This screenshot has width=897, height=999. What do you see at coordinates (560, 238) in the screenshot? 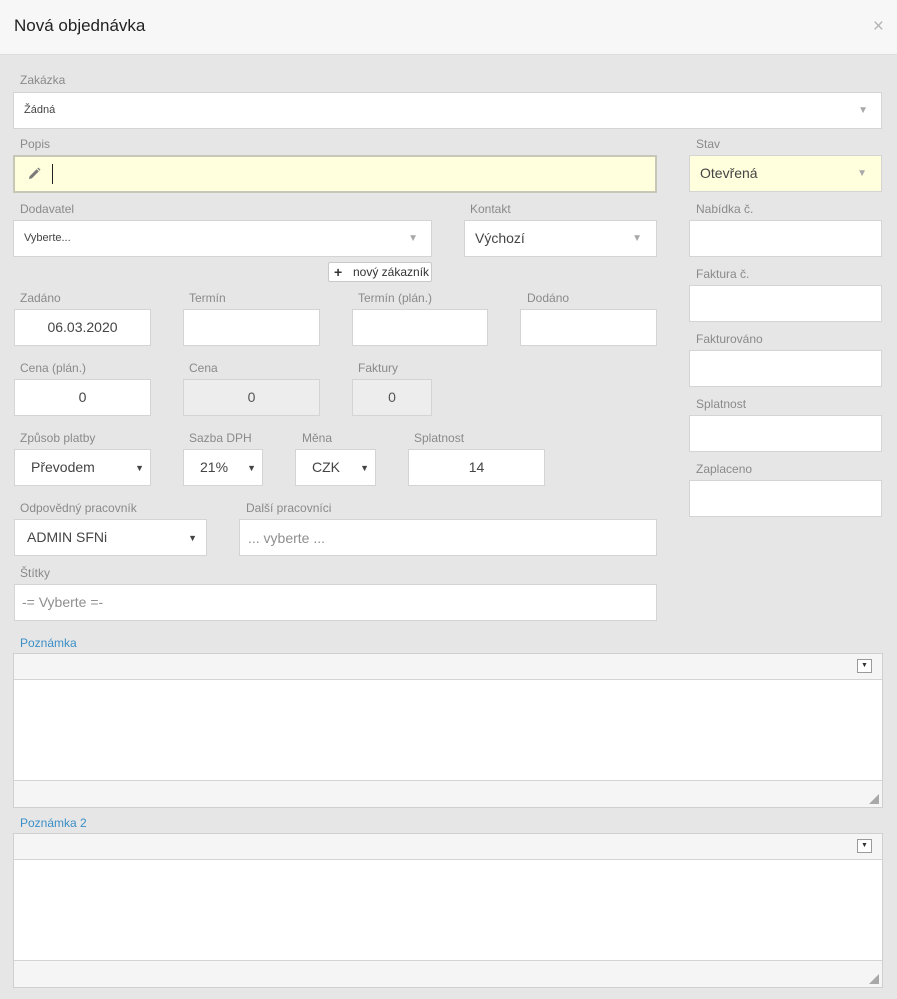
I see `kontakt-select: Výchozí ▼` at bounding box center [560, 238].